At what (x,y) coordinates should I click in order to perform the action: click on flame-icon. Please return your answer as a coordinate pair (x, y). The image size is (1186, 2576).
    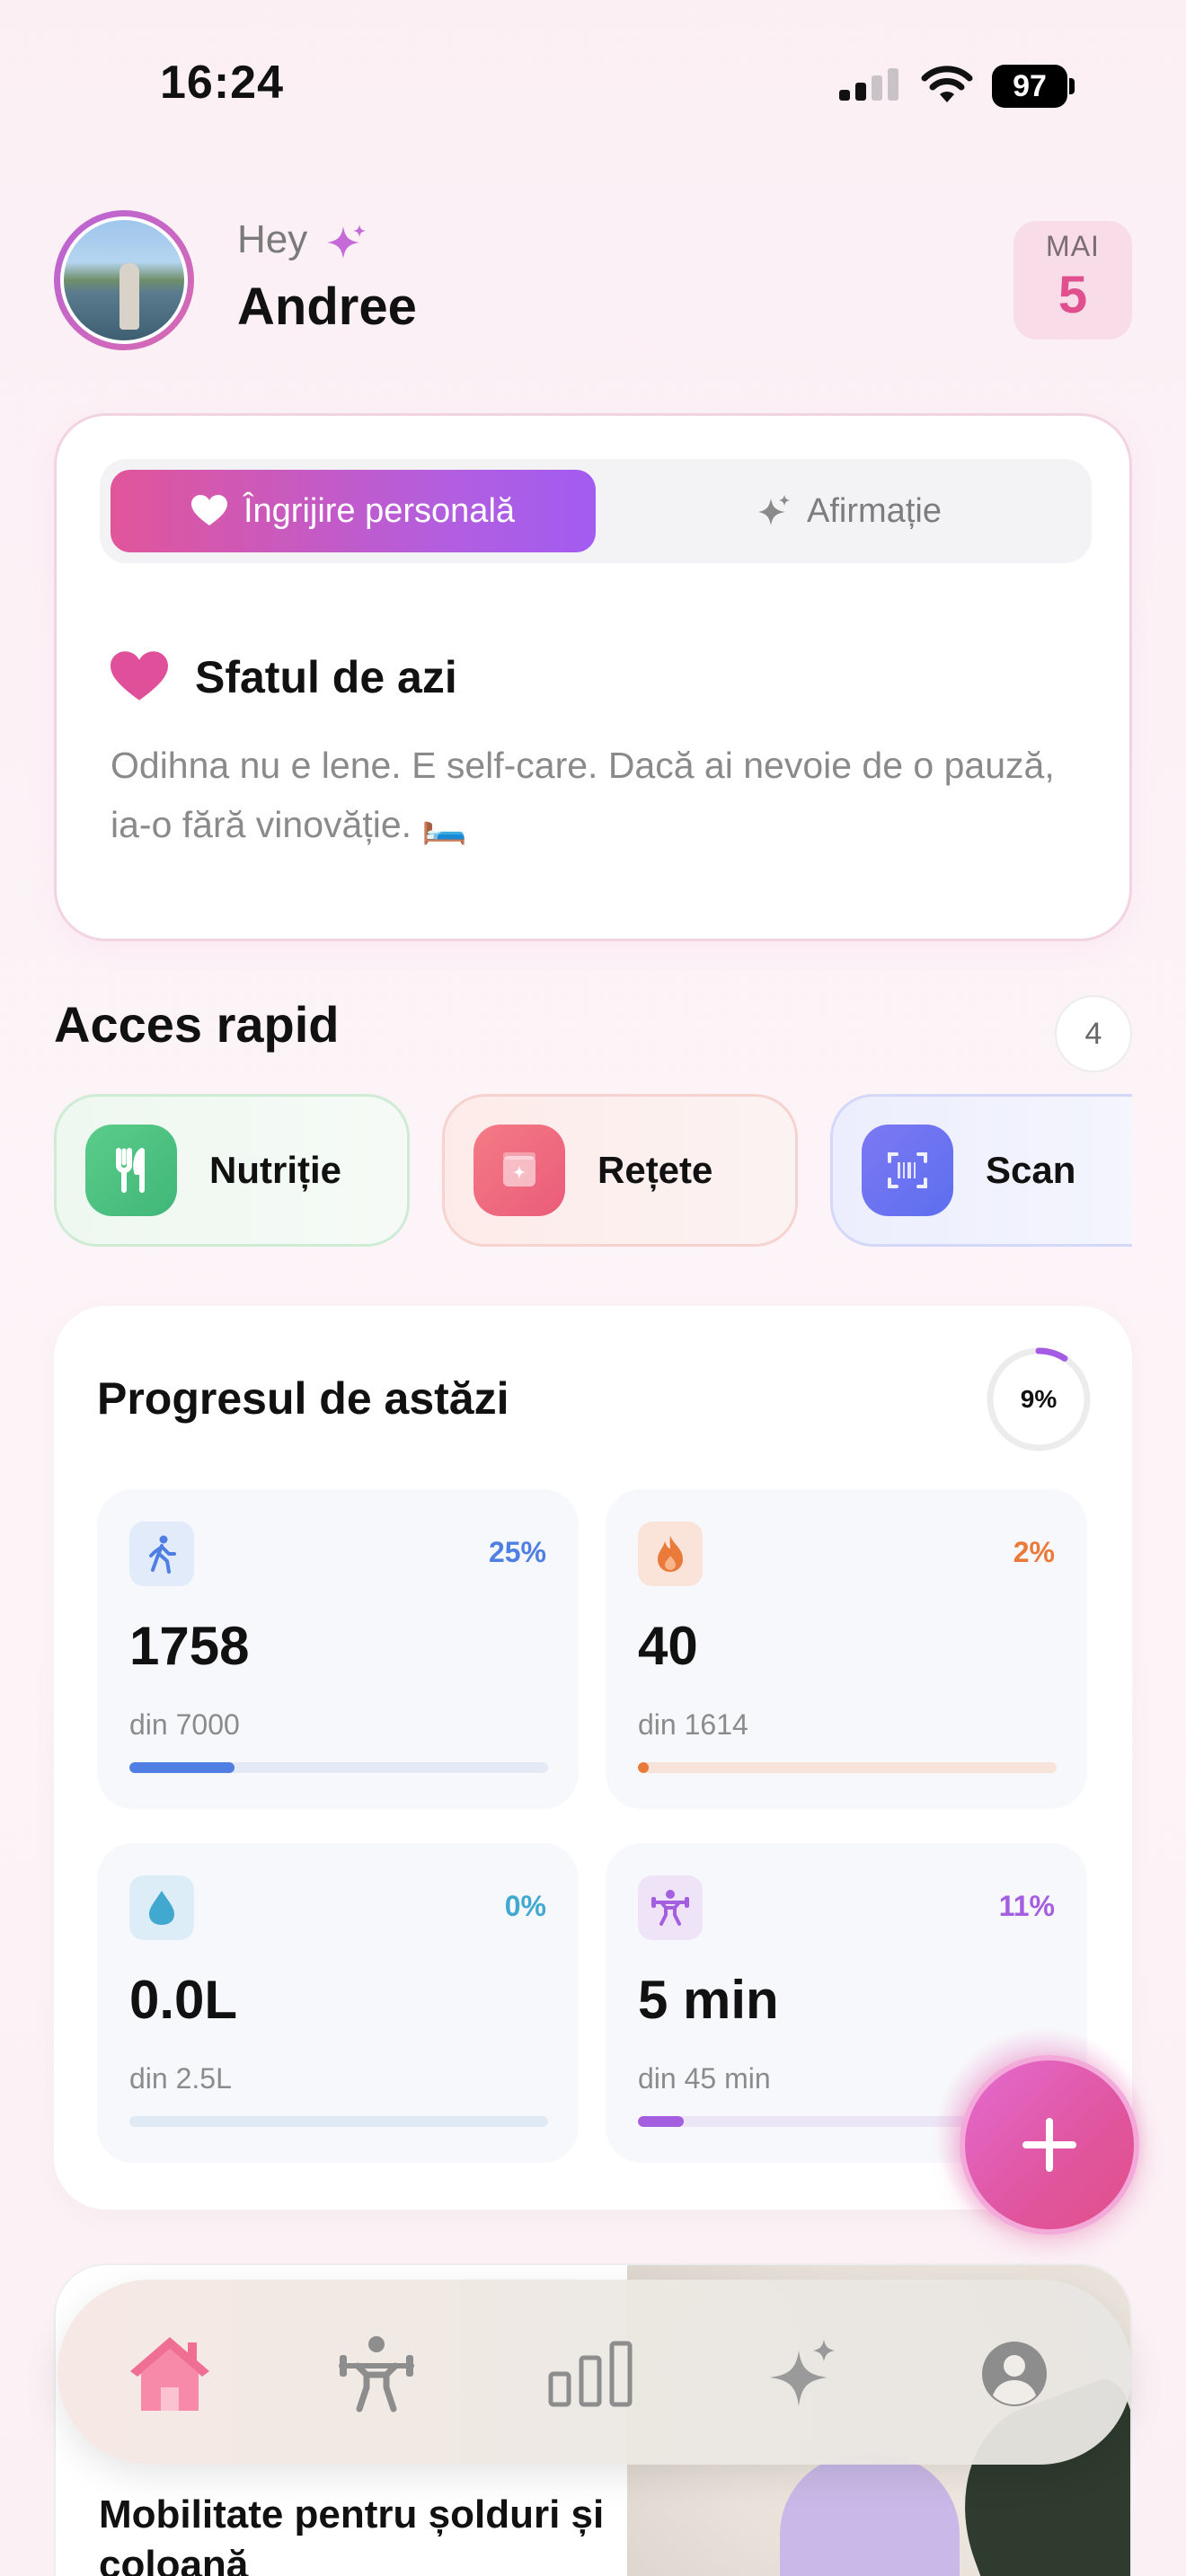
    Looking at the image, I should click on (670, 1554).